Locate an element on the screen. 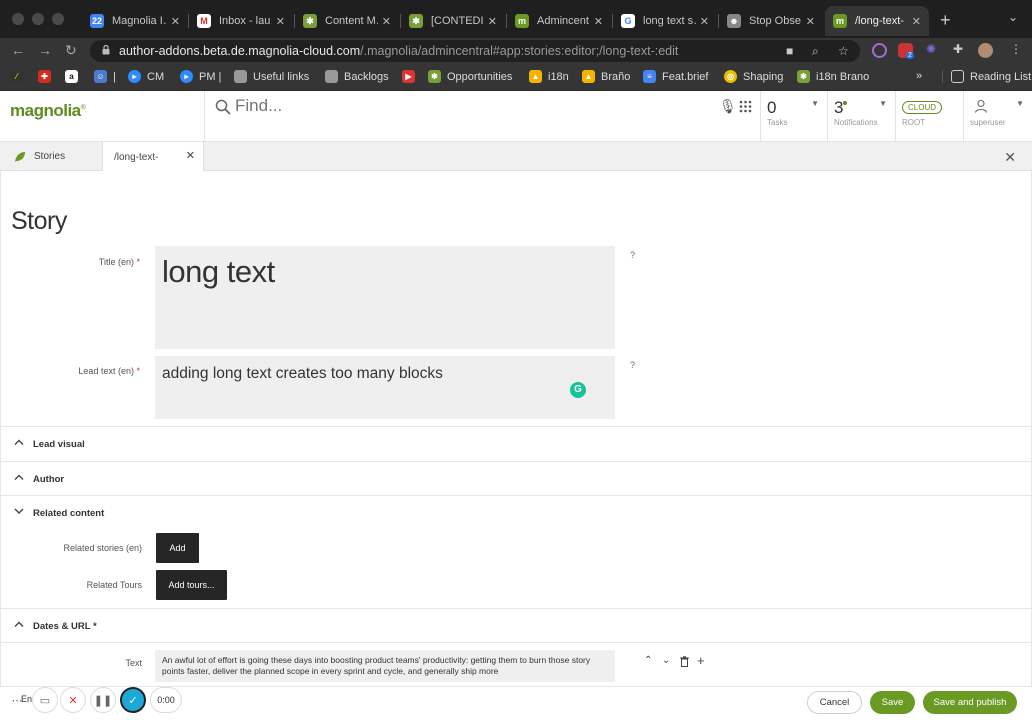 The height and width of the screenshot is (720, 1032). magnolia-logo: magnolia® is located at coordinates (48, 111).